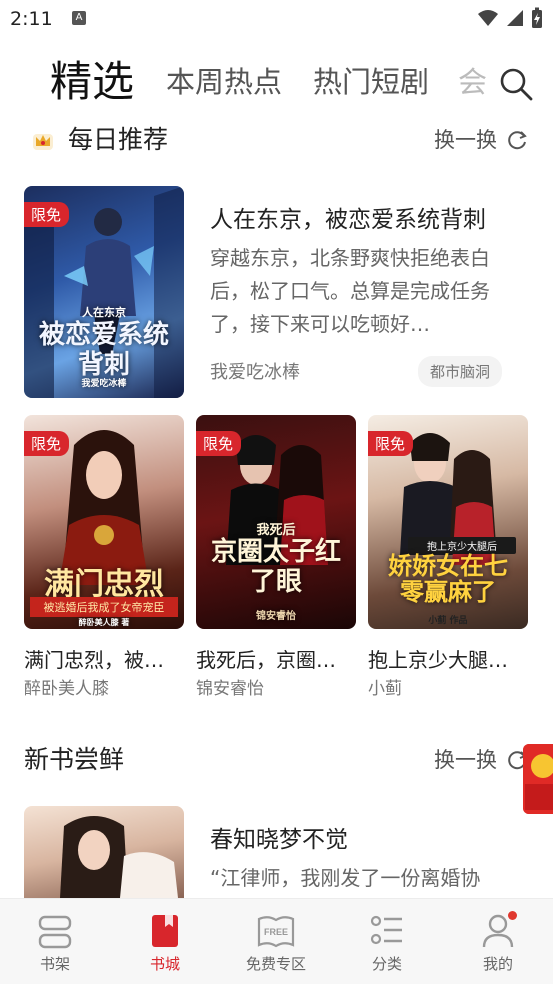 This screenshot has height=984, width=553. Describe the element at coordinates (497, 964) in the screenshot. I see `nav-label: 我的` at that location.